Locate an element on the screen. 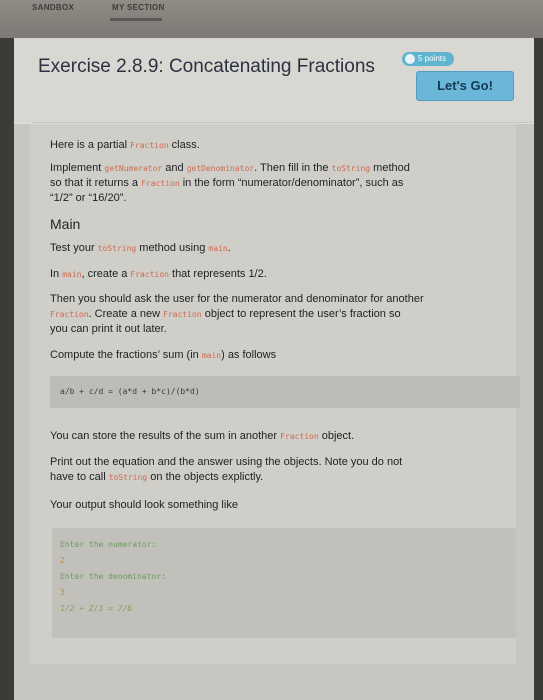 The height and width of the screenshot is (700, 543). nav-my-section: MY SECTION is located at coordinates (138, 7).